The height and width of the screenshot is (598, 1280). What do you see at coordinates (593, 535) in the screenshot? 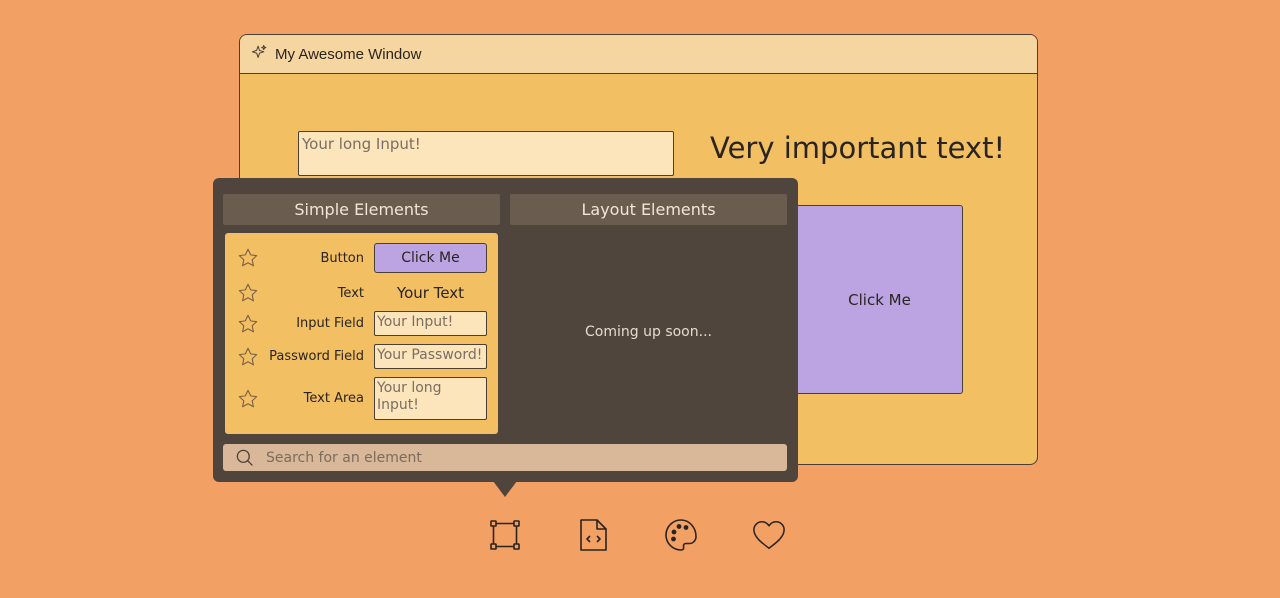
I see `code-file-icon` at bounding box center [593, 535].